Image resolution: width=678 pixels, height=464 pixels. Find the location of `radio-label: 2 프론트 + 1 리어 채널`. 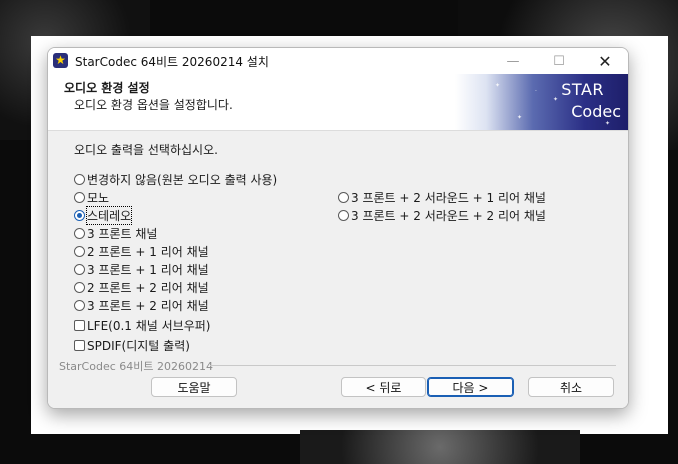

radio-label: 2 프론트 + 1 리어 채널 is located at coordinates (148, 251).